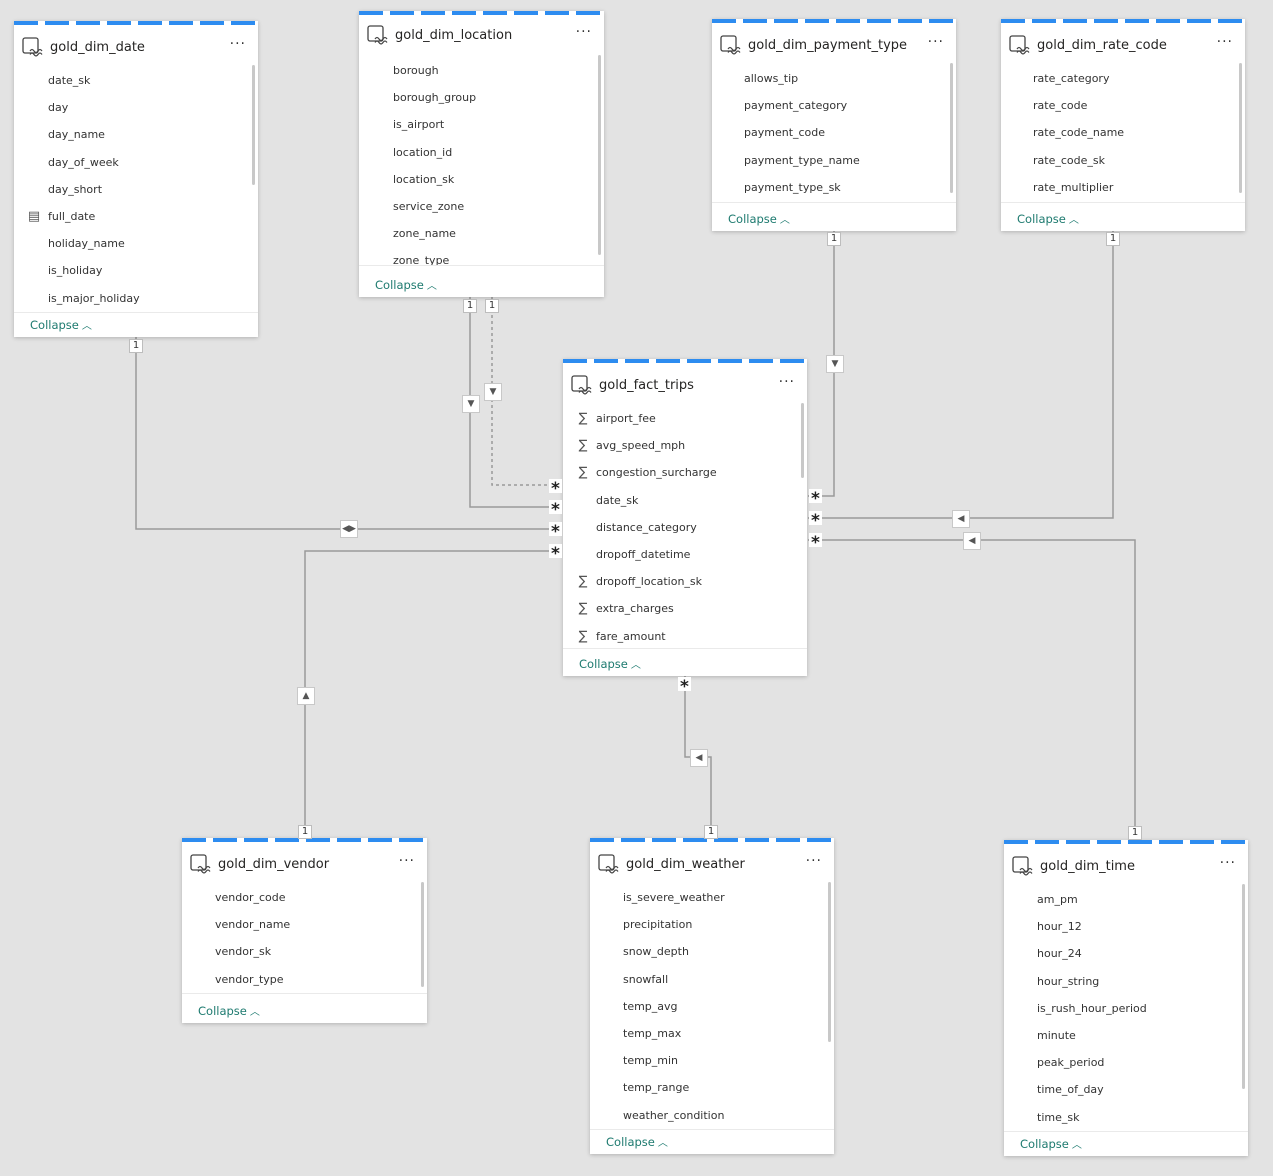 The height and width of the screenshot is (1176, 1273). Describe the element at coordinates (349, 529) in the screenshot. I see `filter-direction-both-icon: ◀▶` at that location.